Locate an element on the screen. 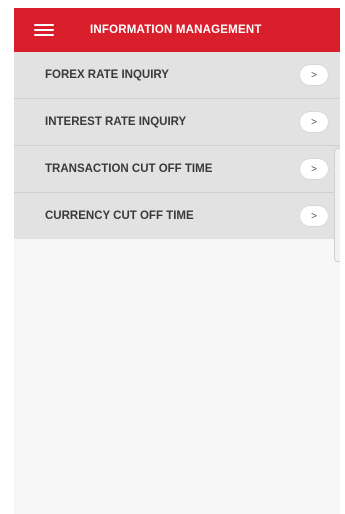 The image size is (345, 514). menu-item-label: CURRENCY CUT OFF TIME is located at coordinates (119, 216).